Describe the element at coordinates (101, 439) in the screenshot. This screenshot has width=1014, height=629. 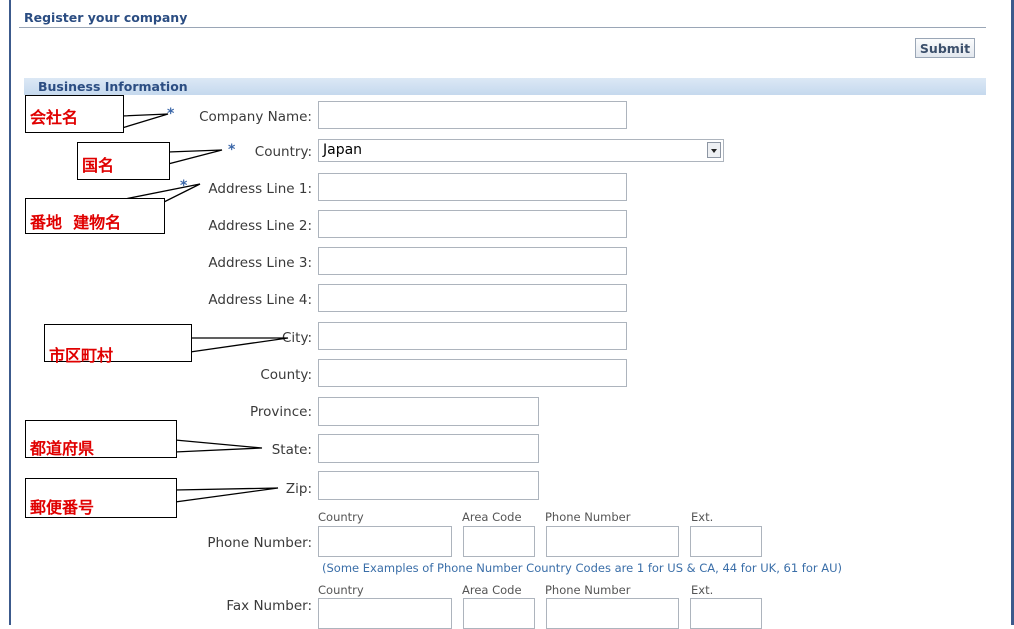
I see `callout-state: 都道府県` at that location.